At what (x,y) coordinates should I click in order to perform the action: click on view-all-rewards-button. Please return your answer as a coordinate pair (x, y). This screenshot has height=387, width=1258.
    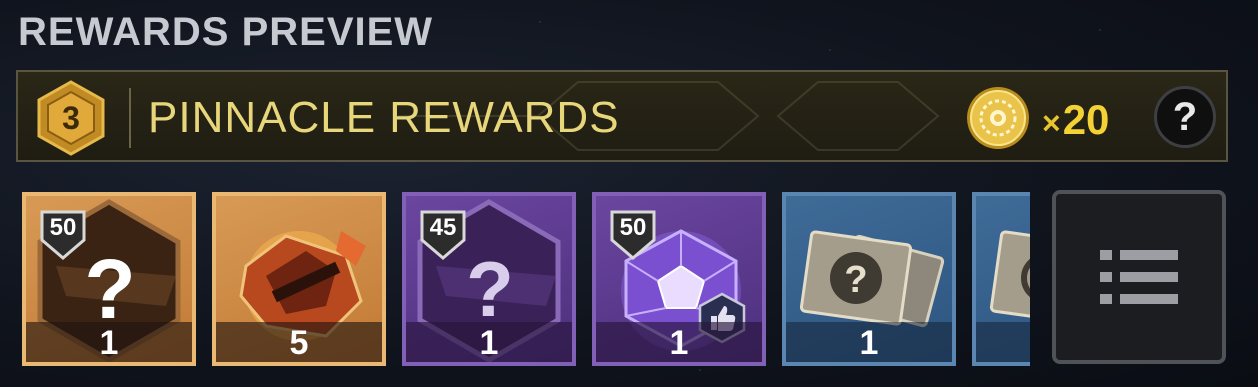
    Looking at the image, I should click on (1139, 277).